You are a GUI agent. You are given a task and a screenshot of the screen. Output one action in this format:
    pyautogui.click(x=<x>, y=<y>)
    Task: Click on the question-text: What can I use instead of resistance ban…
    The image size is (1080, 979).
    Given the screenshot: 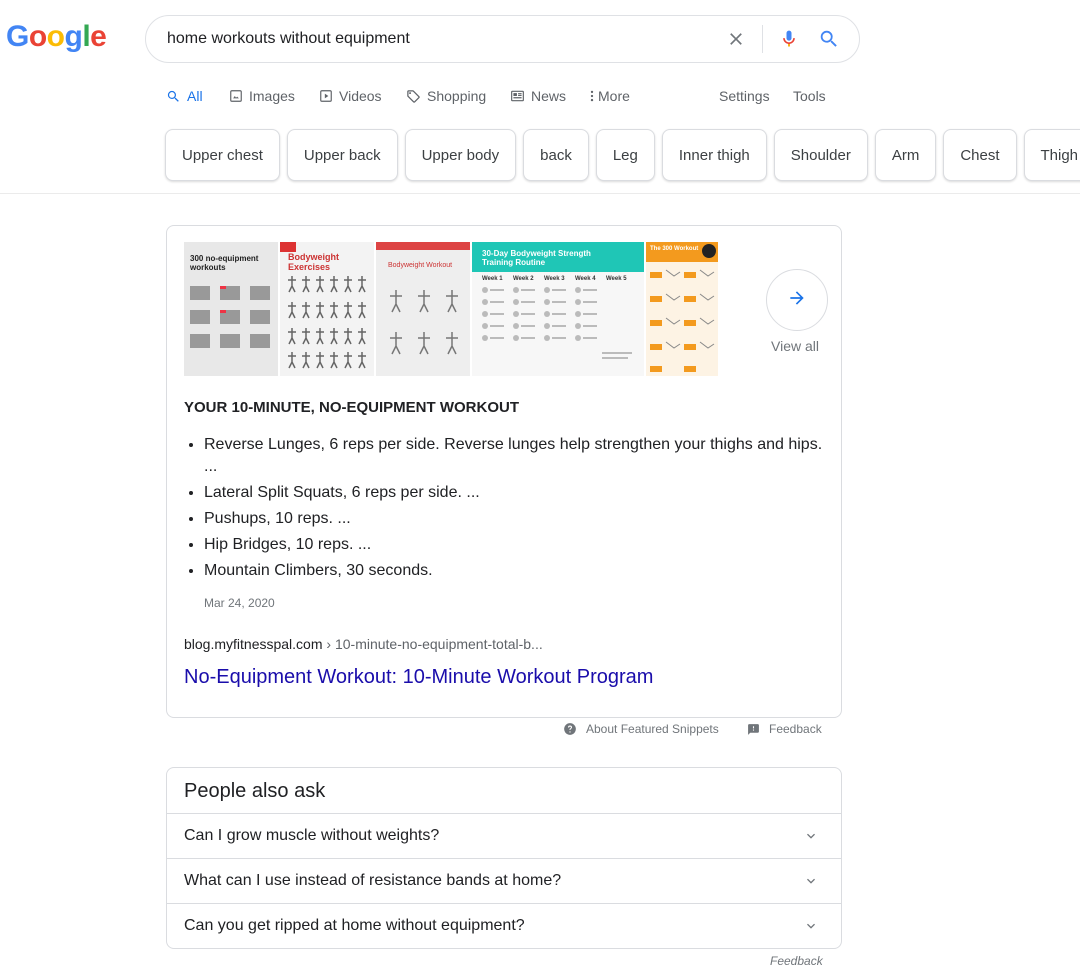 What is the action you would take?
    pyautogui.click(x=373, y=880)
    